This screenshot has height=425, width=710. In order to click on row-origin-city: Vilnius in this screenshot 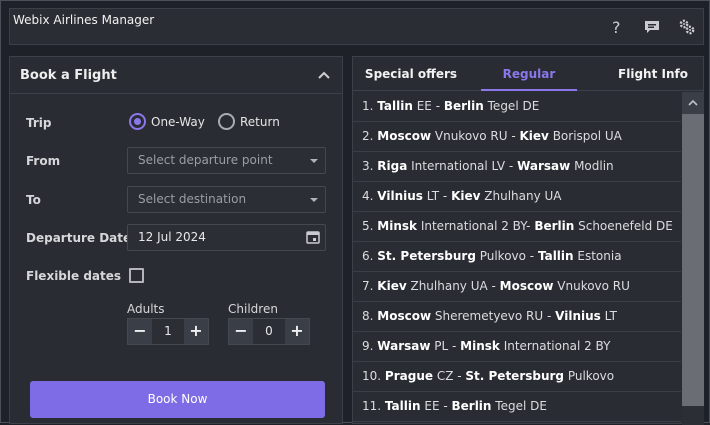, I will do `click(400, 196)`.